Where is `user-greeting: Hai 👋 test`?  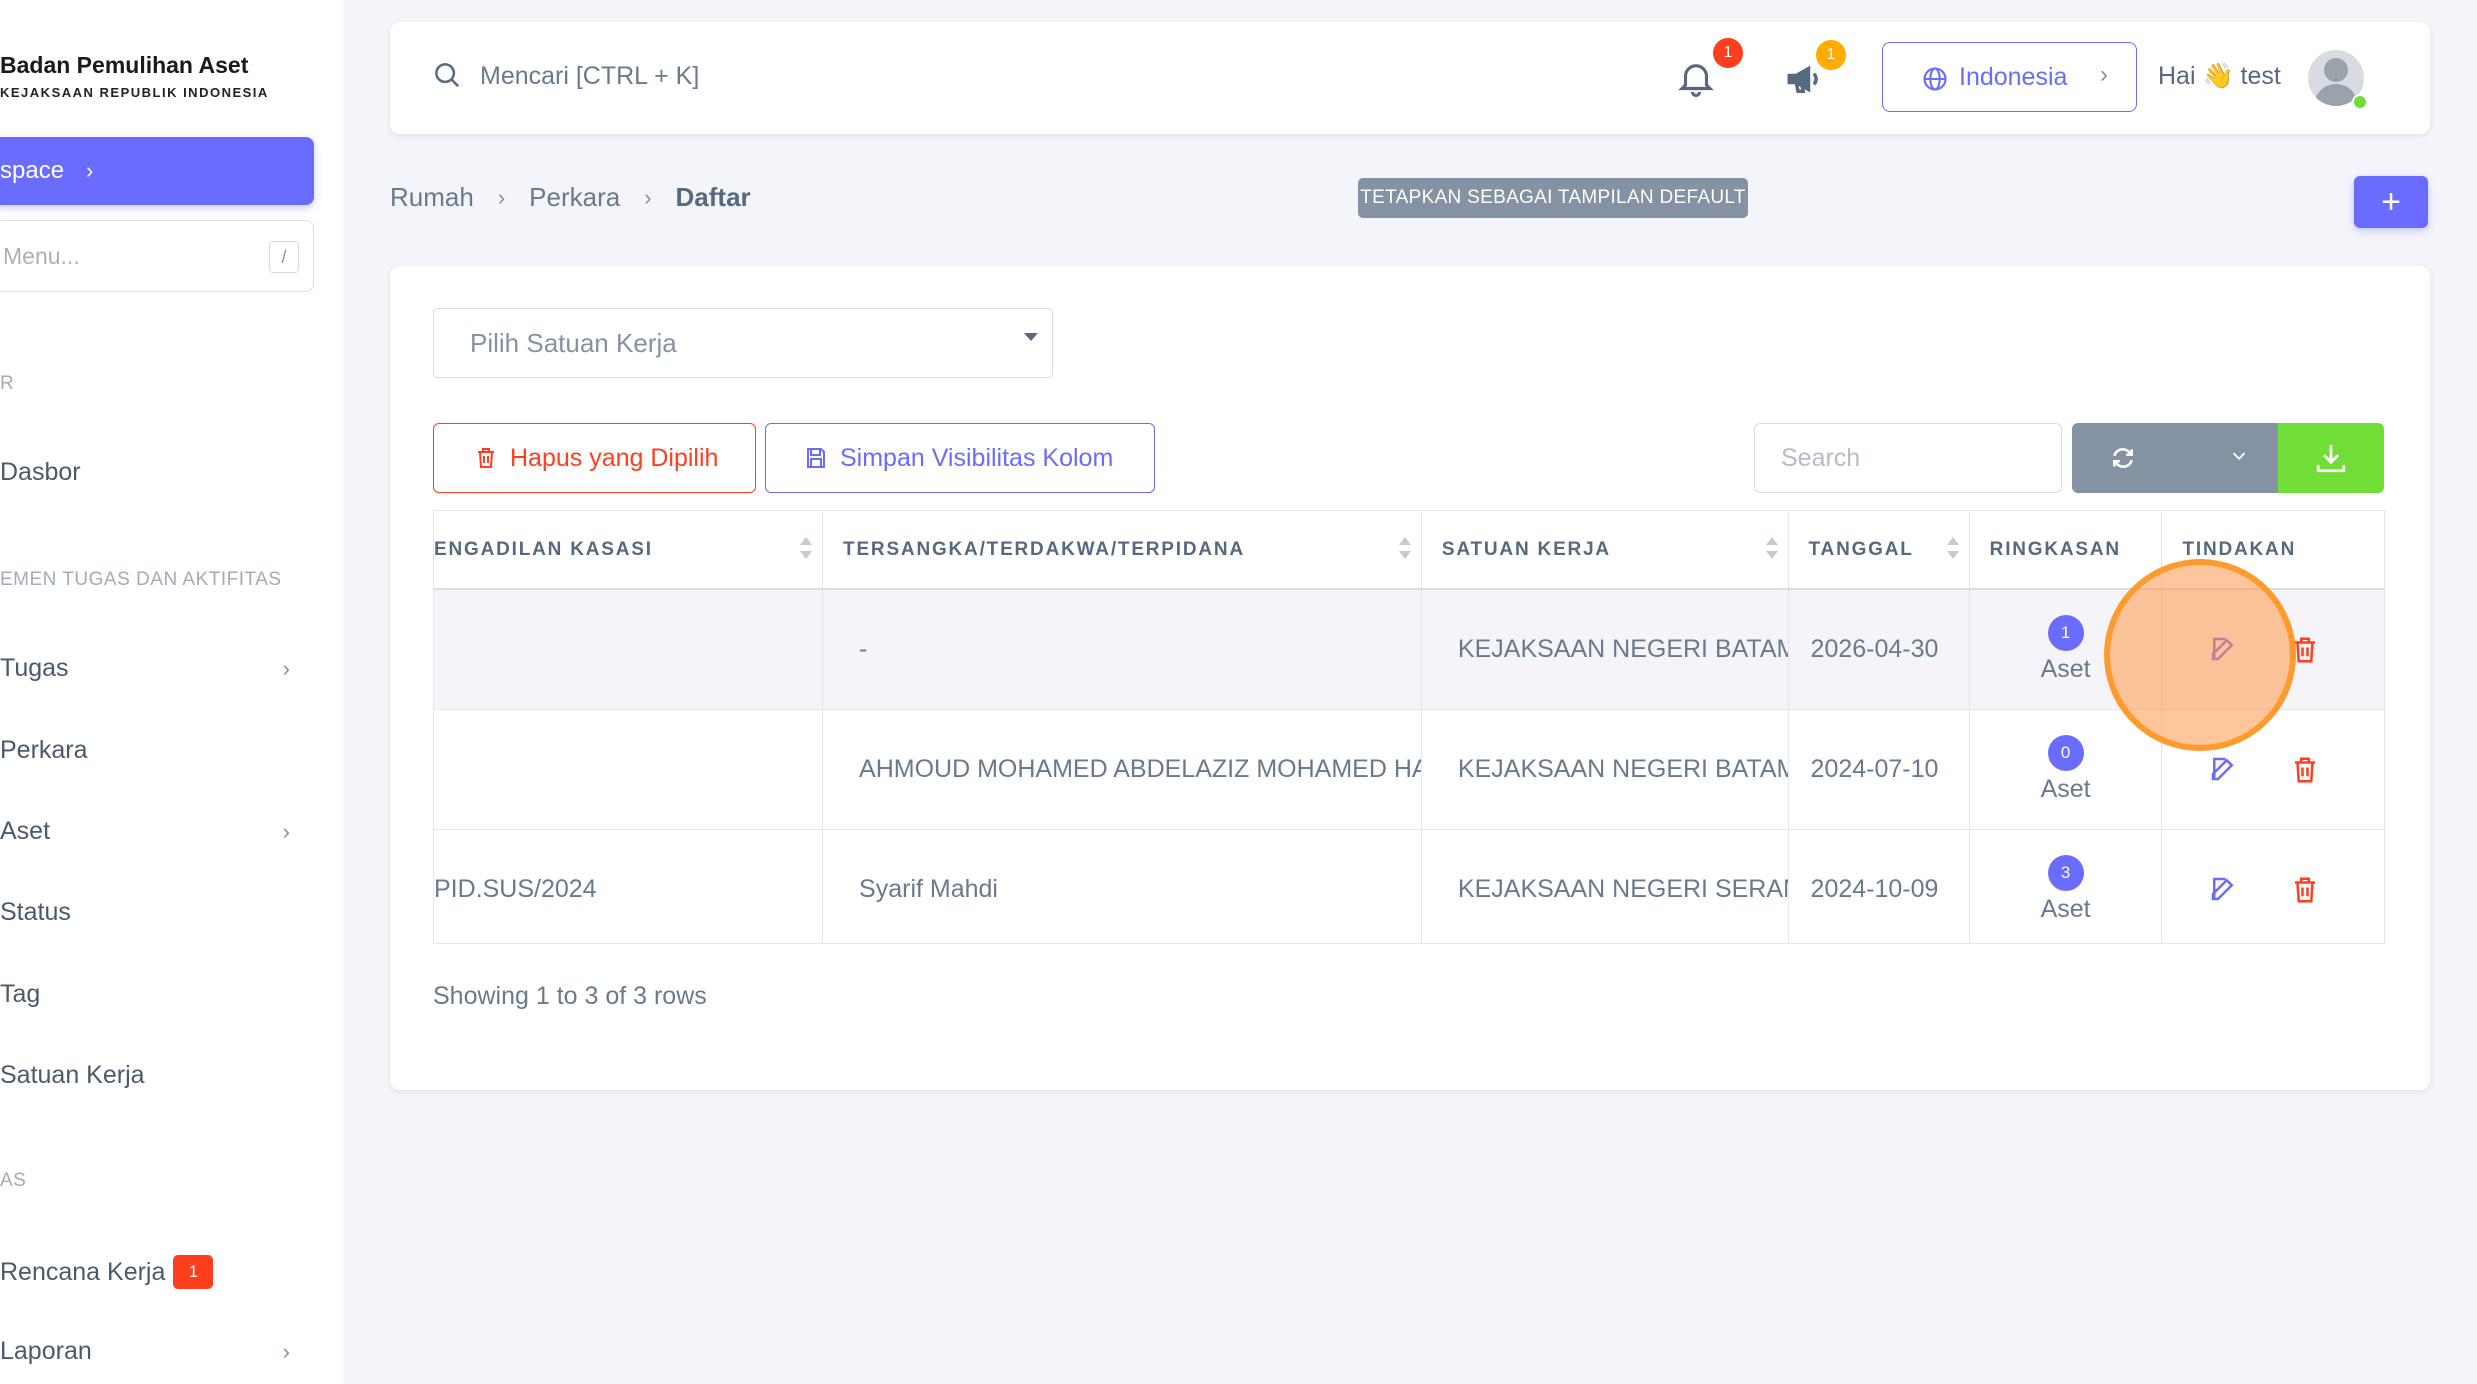
user-greeting: Hai 👋 test is located at coordinates (2219, 76).